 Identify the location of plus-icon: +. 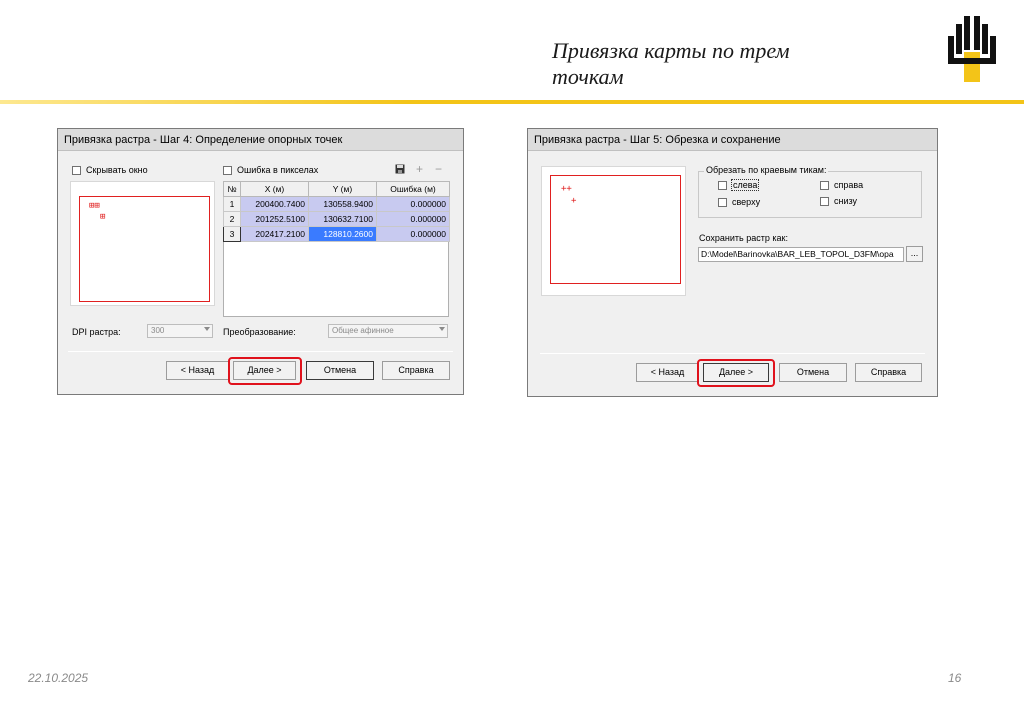
(419, 169).